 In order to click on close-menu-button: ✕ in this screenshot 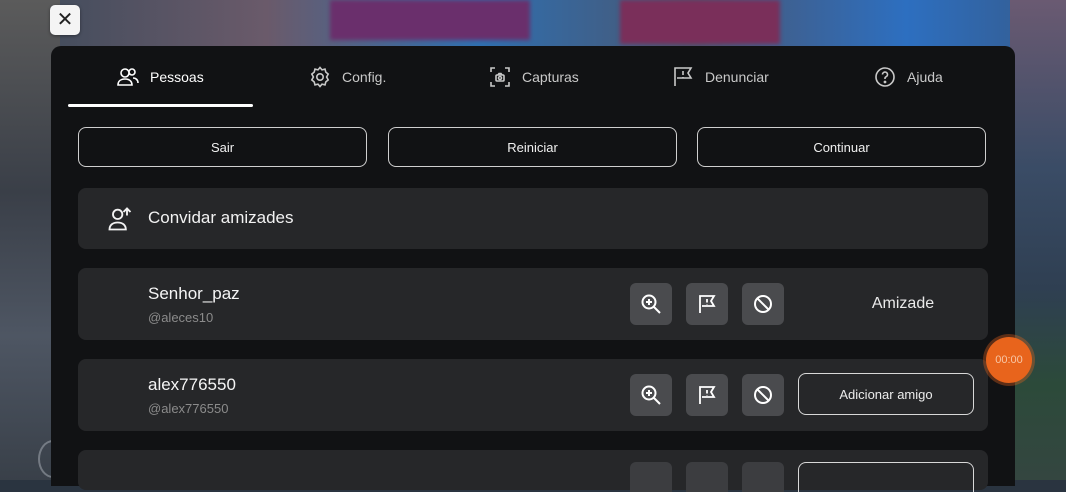, I will do `click(65, 20)`.